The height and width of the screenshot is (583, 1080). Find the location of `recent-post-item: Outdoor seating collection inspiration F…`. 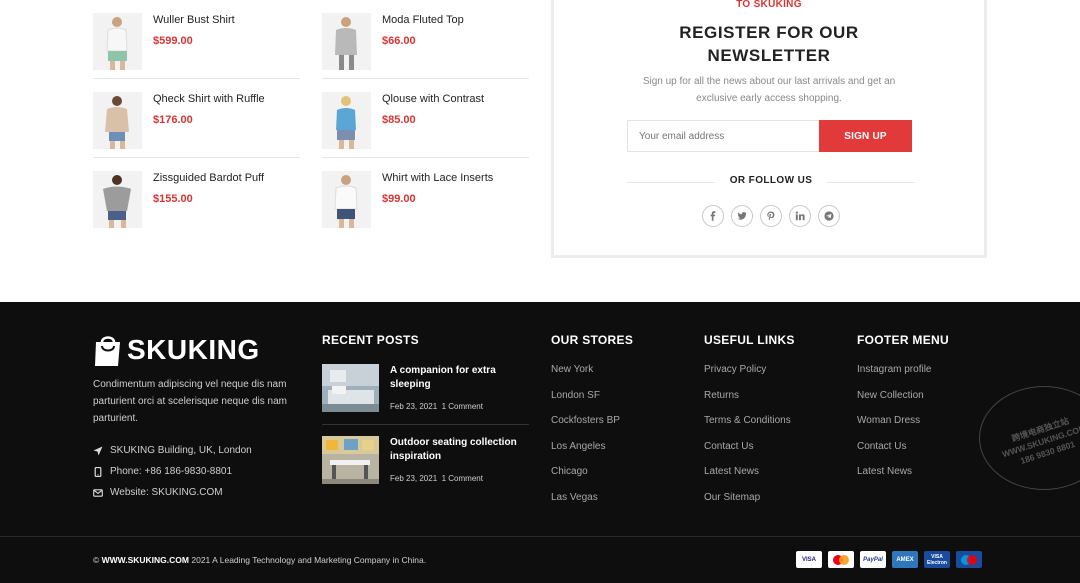

recent-post-item: Outdoor seating collection inspiration F… is located at coordinates (425, 461).